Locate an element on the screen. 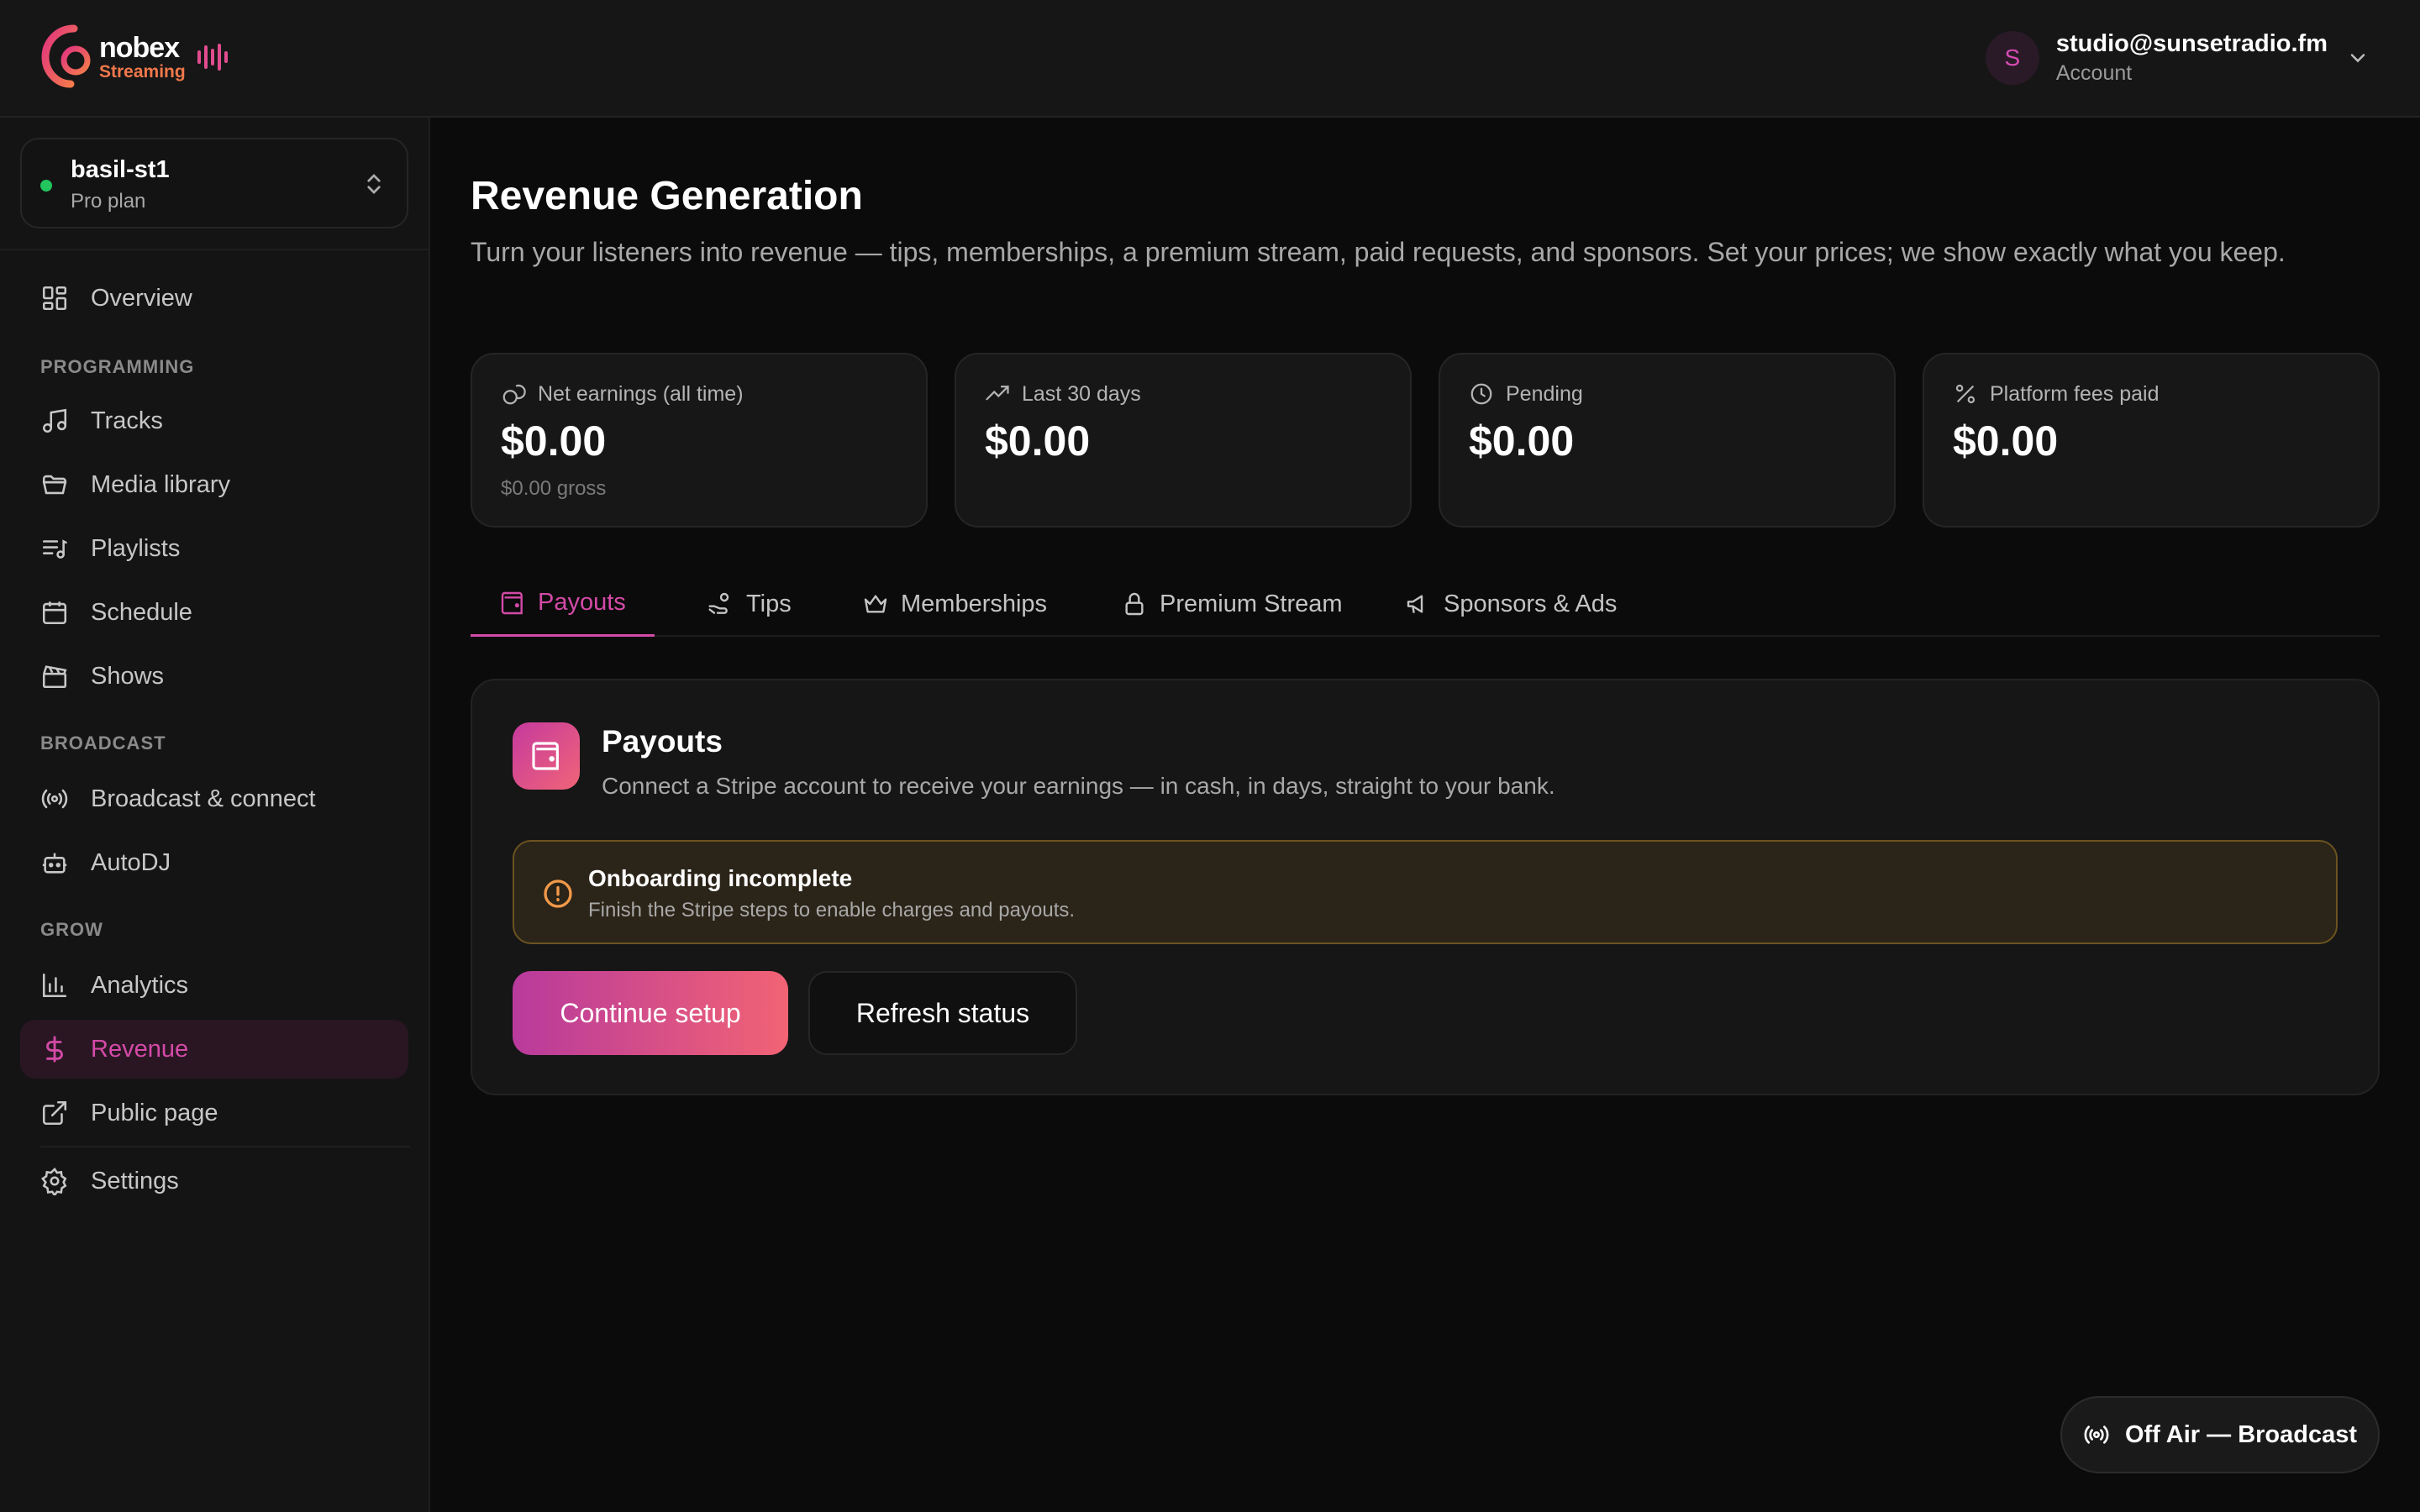 This screenshot has width=2420, height=1512. tab-premium-stream: Premium Stream is located at coordinates (1231, 604).